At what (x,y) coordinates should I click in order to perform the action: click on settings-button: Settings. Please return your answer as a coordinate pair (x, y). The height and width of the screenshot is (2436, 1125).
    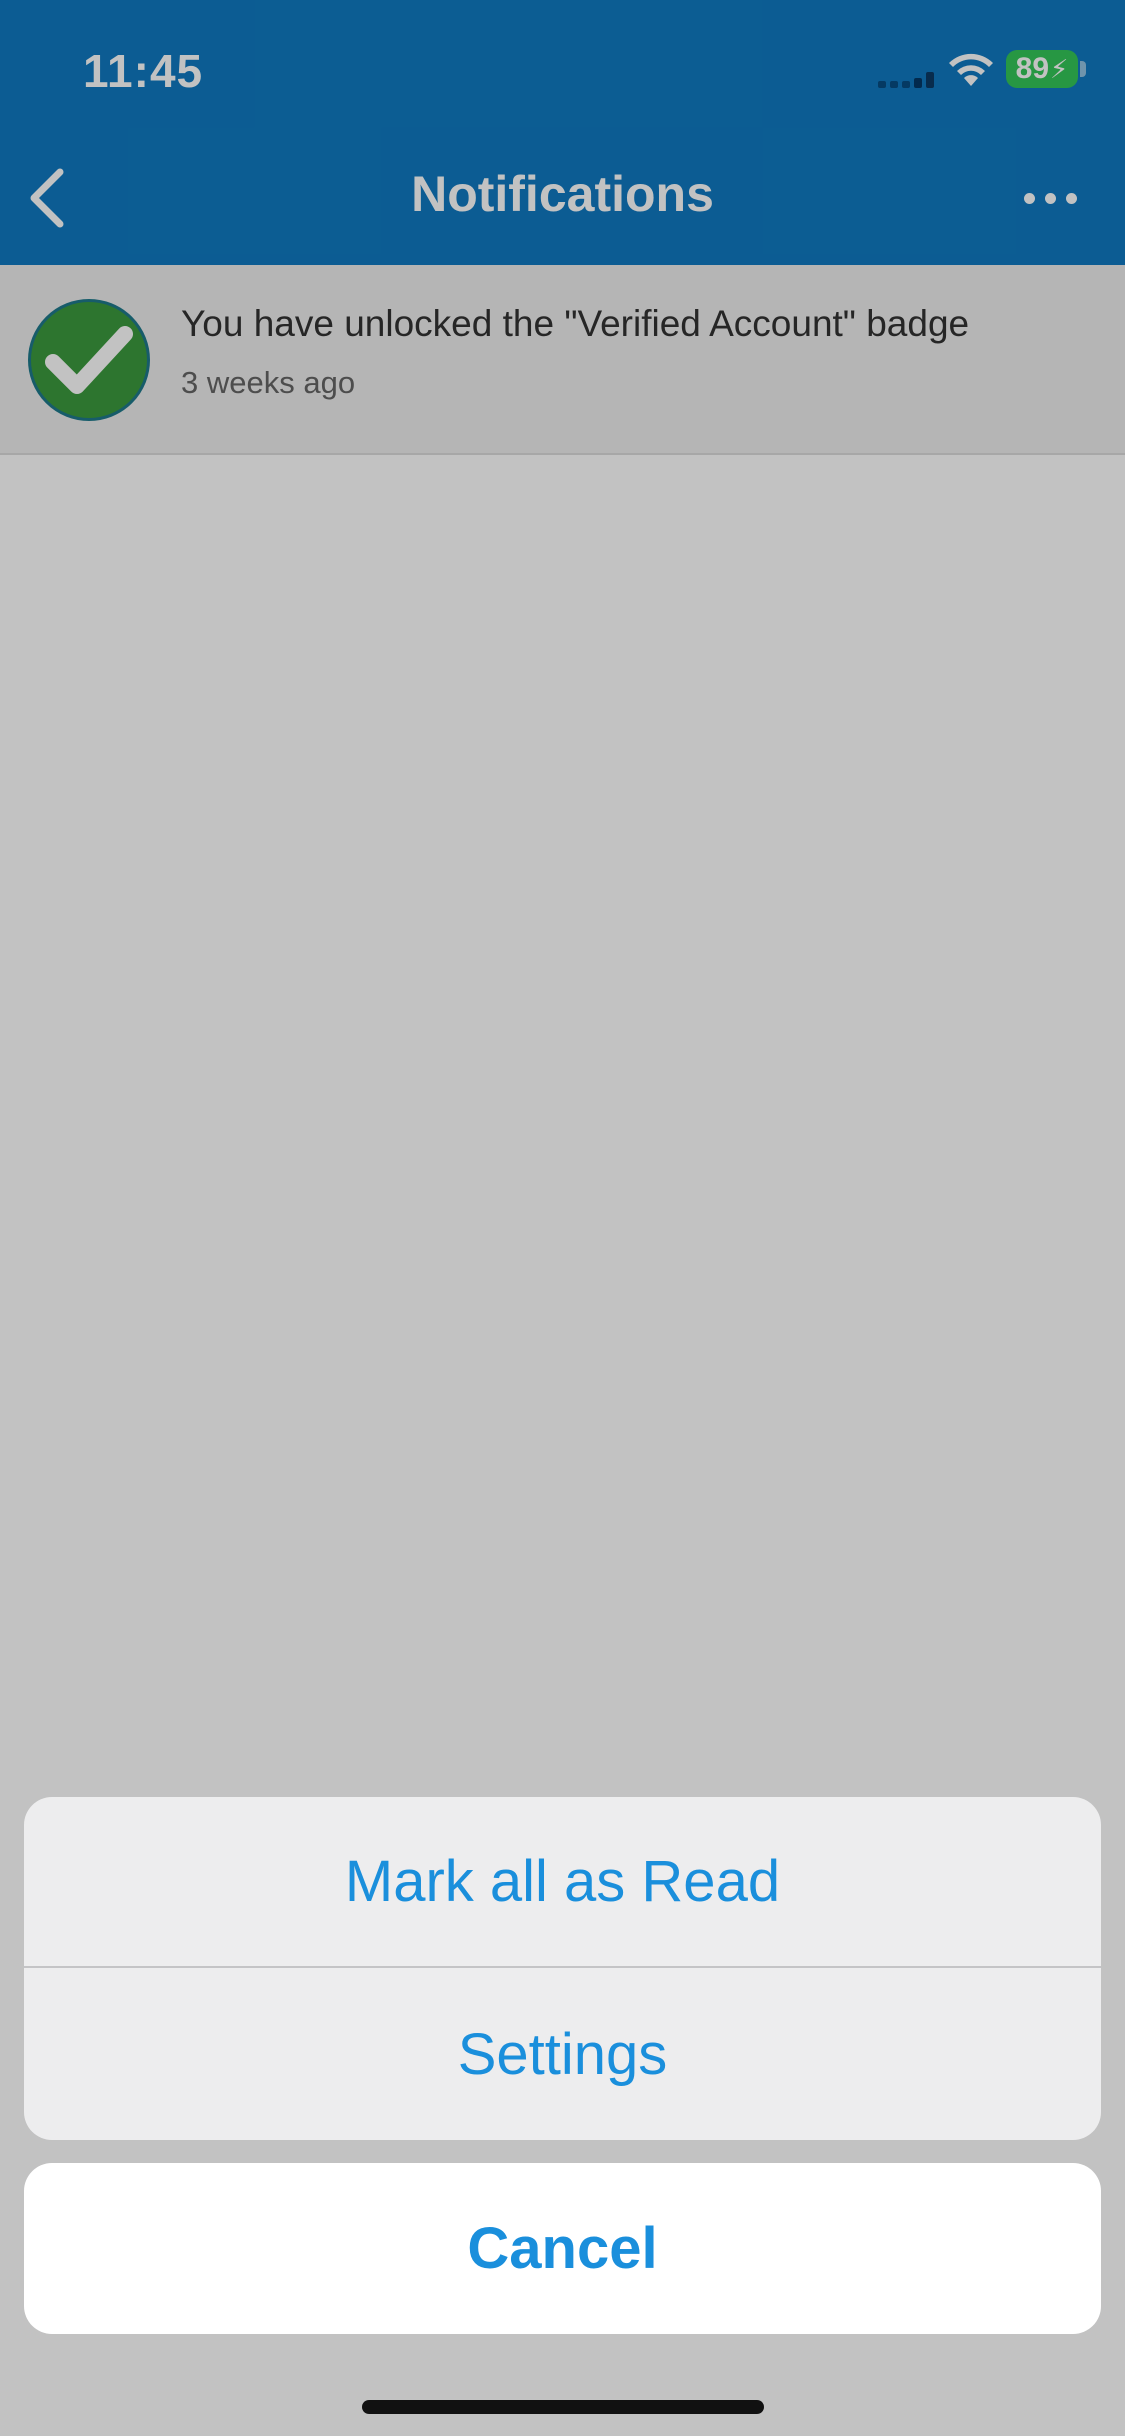
    Looking at the image, I should click on (562, 2054).